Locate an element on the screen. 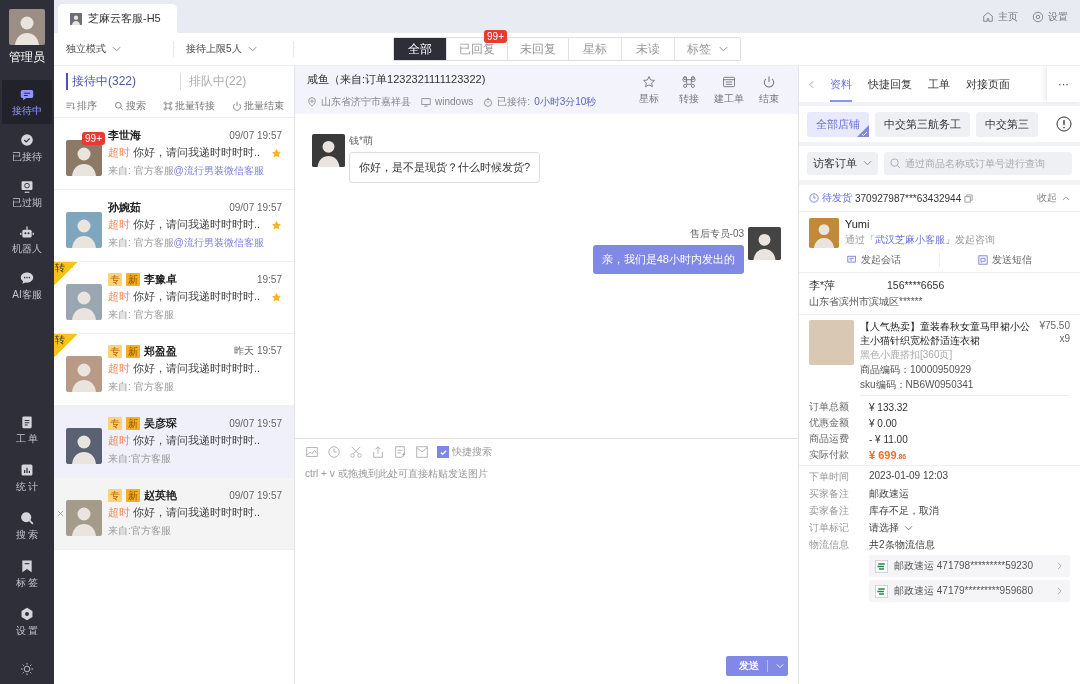 This screenshot has height=684, width=1080. order-type-dropdown: 访客订单 is located at coordinates (842, 163).